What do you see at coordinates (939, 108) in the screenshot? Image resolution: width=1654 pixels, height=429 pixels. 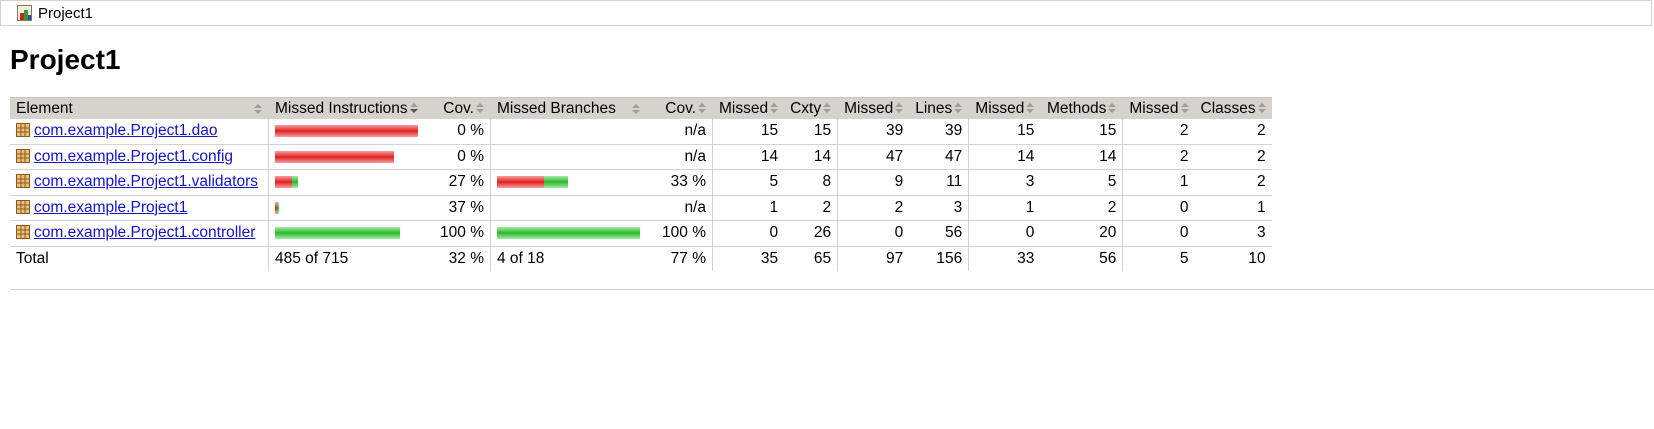 I see `header-lines: Lines` at bounding box center [939, 108].